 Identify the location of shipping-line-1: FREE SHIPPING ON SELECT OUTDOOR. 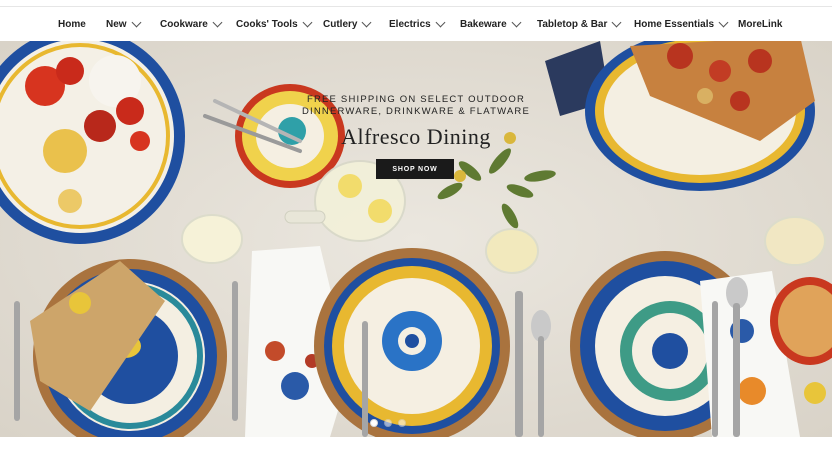
(416, 99).